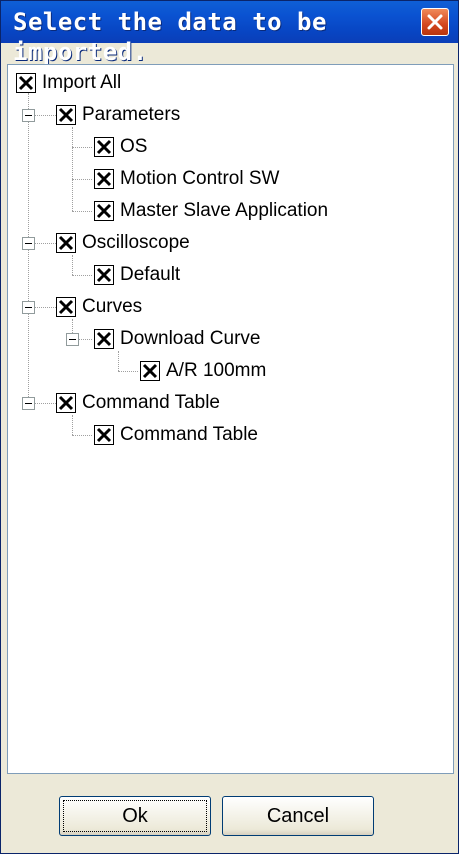 The image size is (459, 854). I want to click on ok-button: Ok, so click(135, 816).